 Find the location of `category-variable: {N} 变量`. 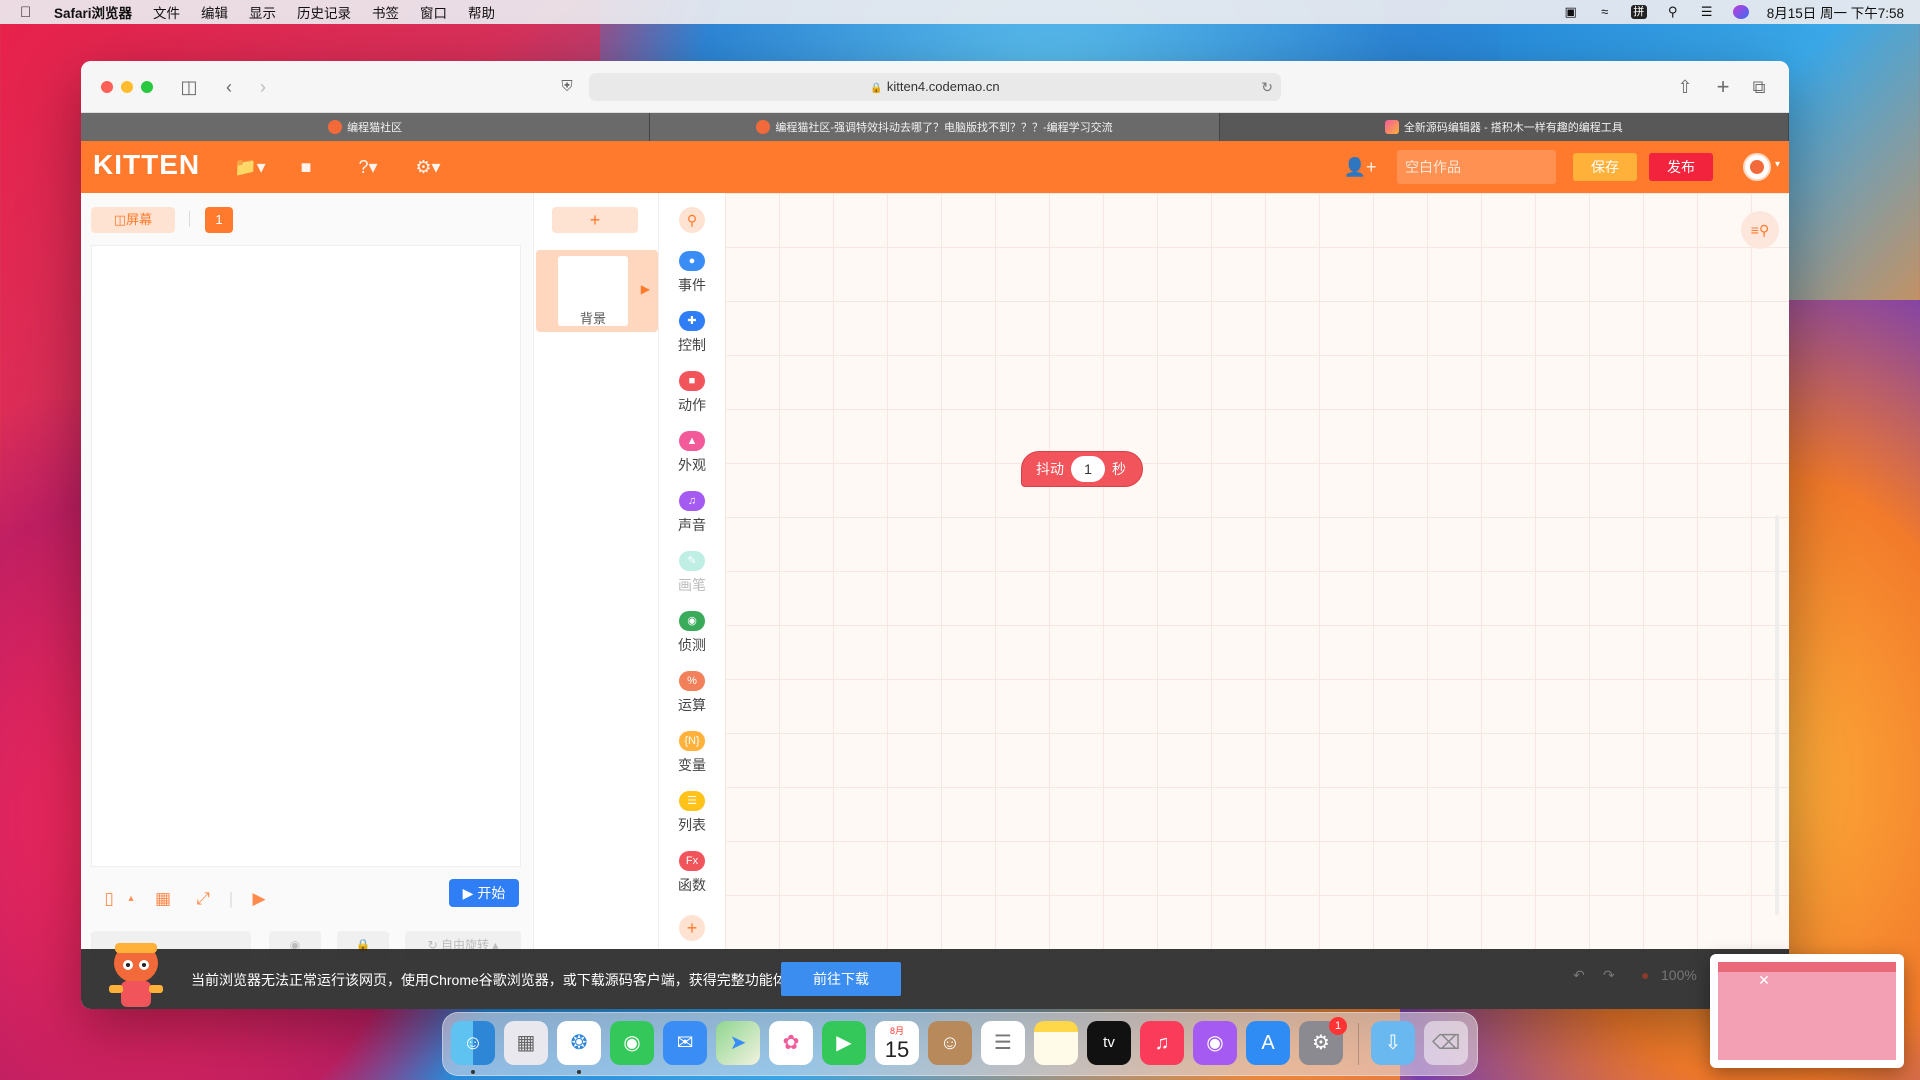

category-variable: {N} 变量 is located at coordinates (692, 753).